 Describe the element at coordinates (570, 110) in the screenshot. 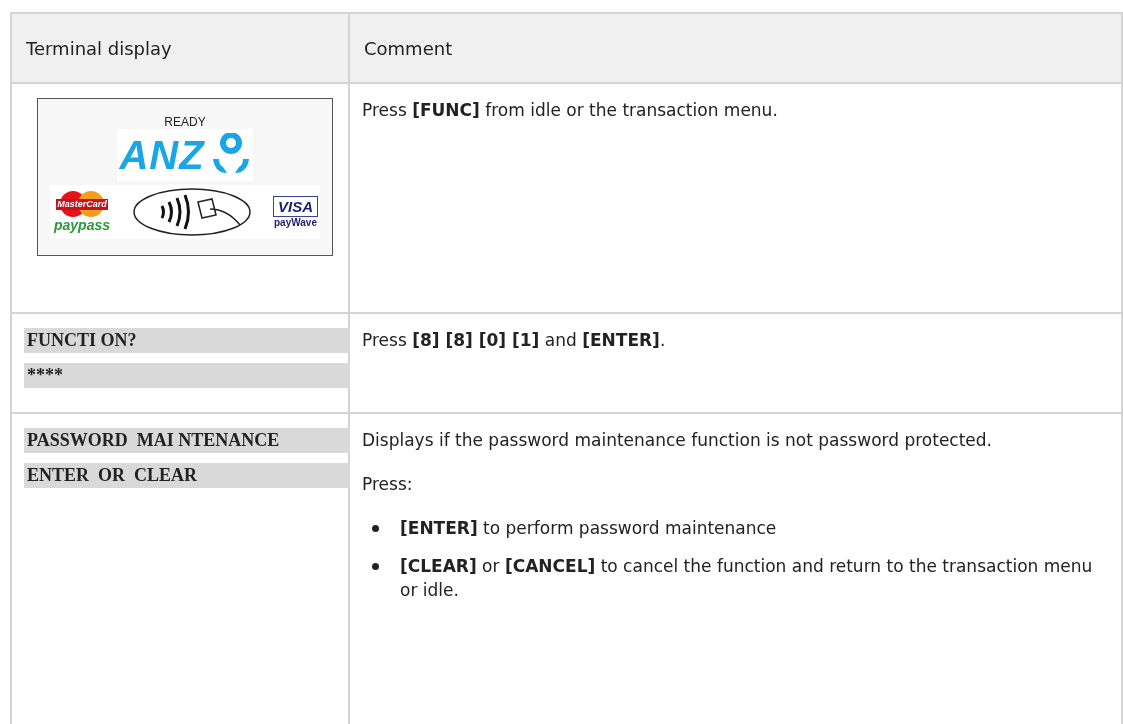

I see `comment-text: Press [FUNC] from idle or the transaction menu.` at that location.